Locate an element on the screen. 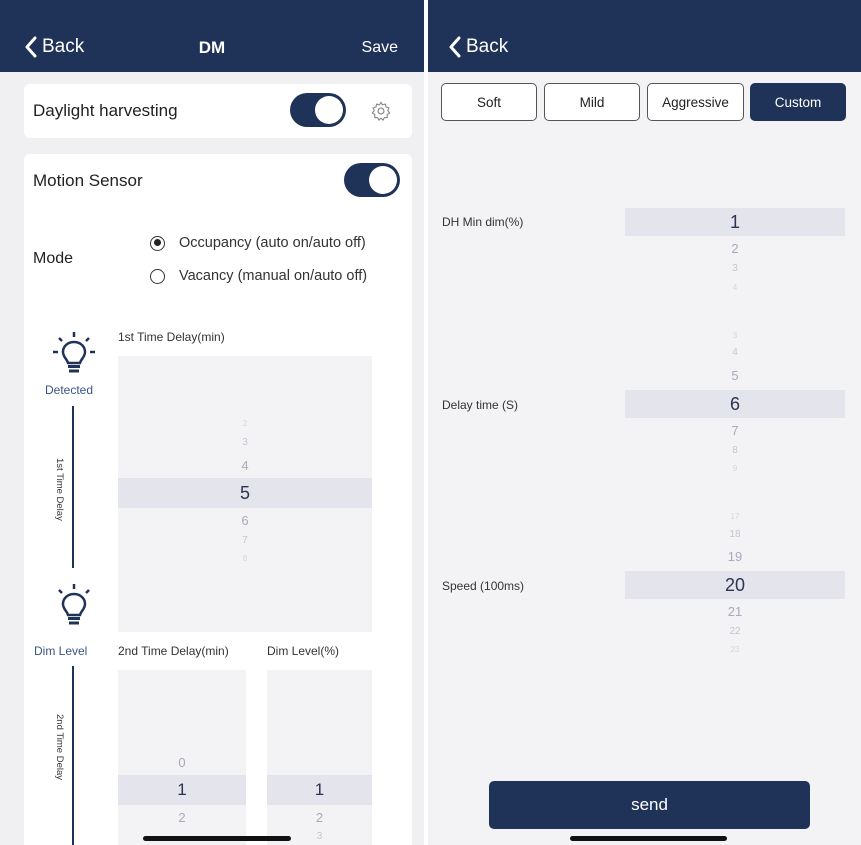 Image resolution: width=861 pixels, height=845 pixels. chevron-left-icon is located at coordinates (455, 47).